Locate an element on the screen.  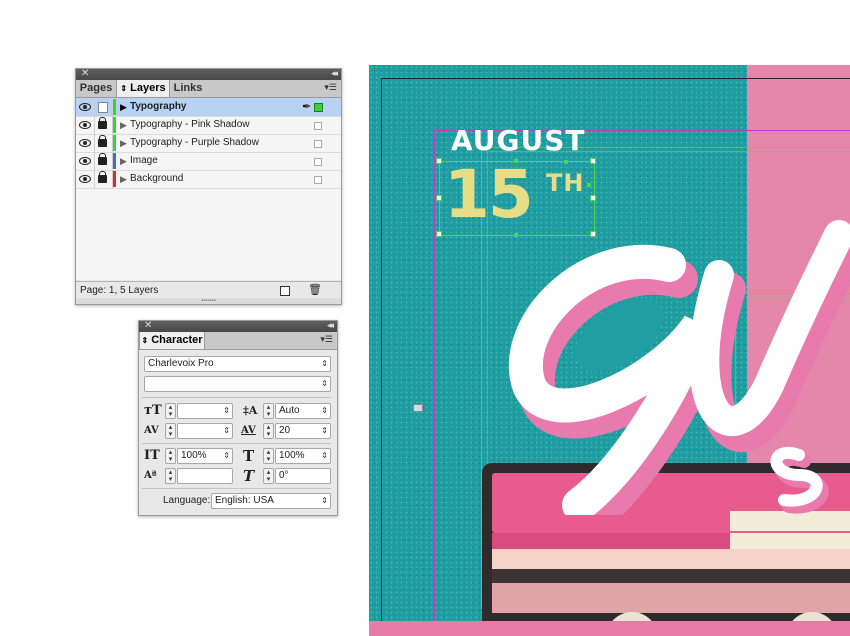
tracking-stepper: ▴ ▾ is located at coordinates (268, 431).